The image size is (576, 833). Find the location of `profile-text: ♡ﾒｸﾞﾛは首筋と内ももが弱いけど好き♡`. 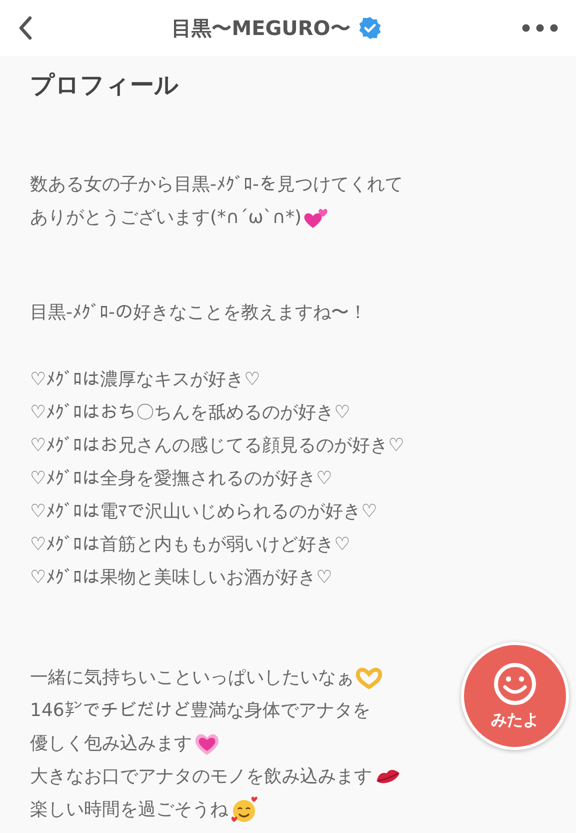

profile-text: ♡ﾒｸﾞﾛは首筋と内ももが弱いけど好き♡ is located at coordinates (190, 544).